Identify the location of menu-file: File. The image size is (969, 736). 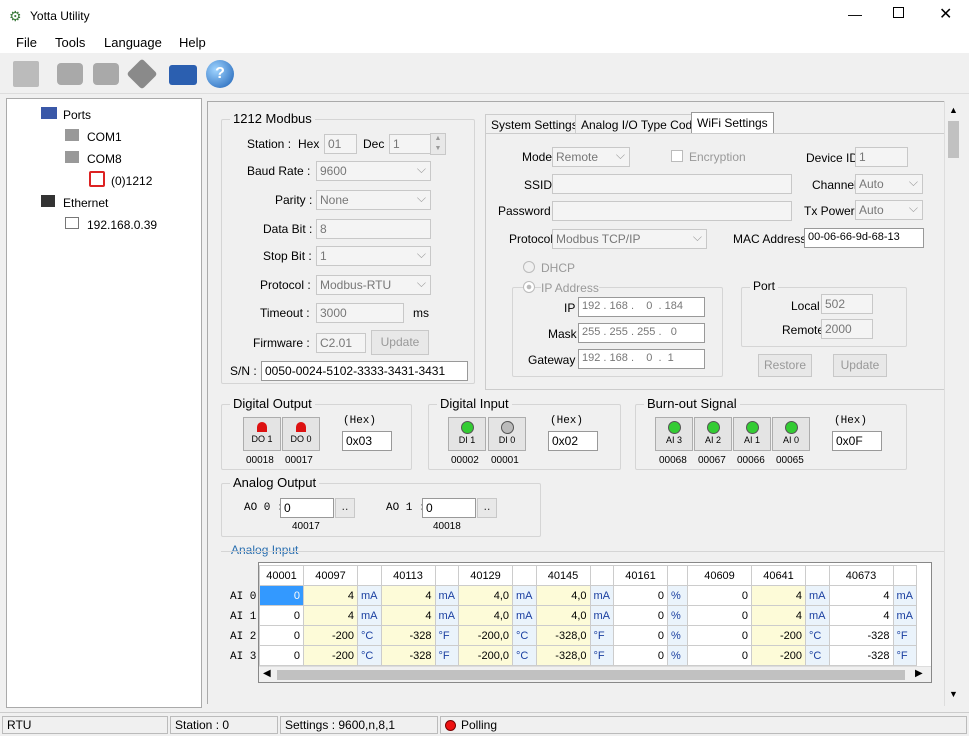
(26, 42).